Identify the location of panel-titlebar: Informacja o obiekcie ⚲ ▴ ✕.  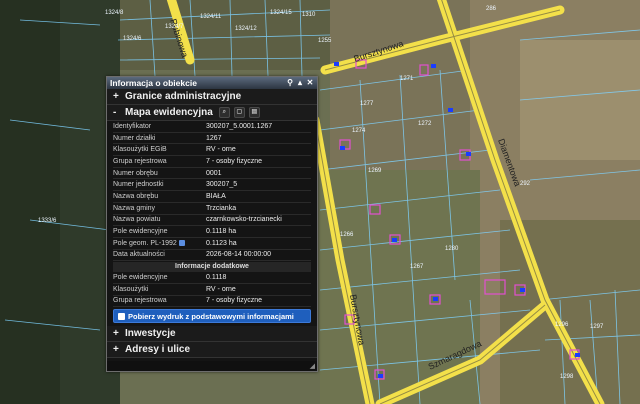
(212, 83).